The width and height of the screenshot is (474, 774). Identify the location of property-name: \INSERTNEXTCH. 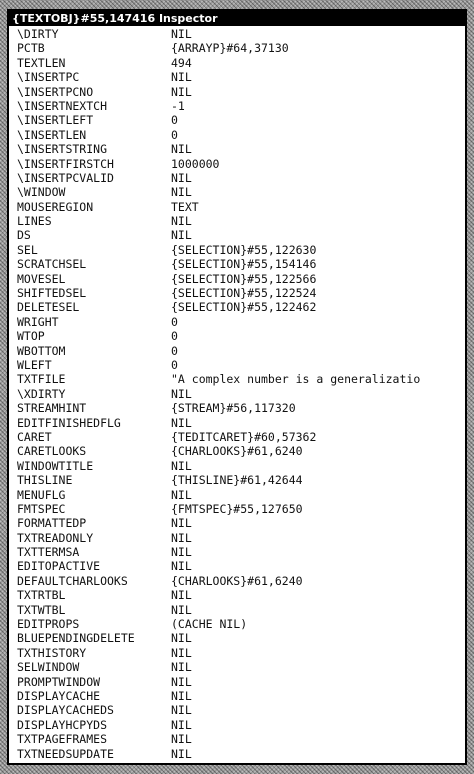
(62, 106).